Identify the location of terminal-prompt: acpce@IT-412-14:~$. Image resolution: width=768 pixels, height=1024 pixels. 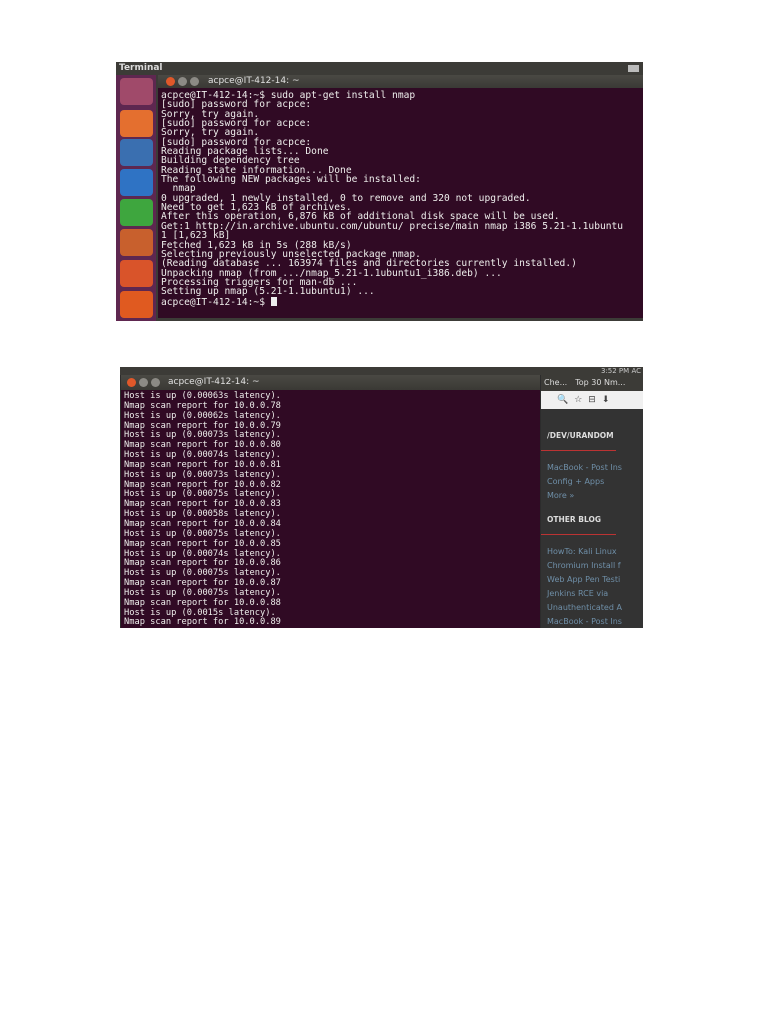
(402, 302).